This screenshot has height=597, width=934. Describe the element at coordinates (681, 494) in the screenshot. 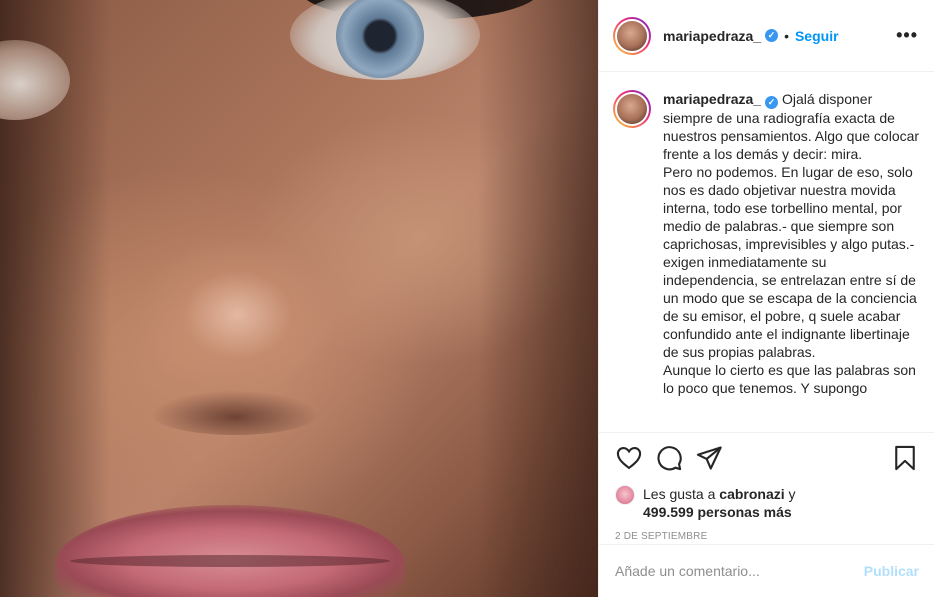

I see `likes-prefix: Les gusta a` at that location.